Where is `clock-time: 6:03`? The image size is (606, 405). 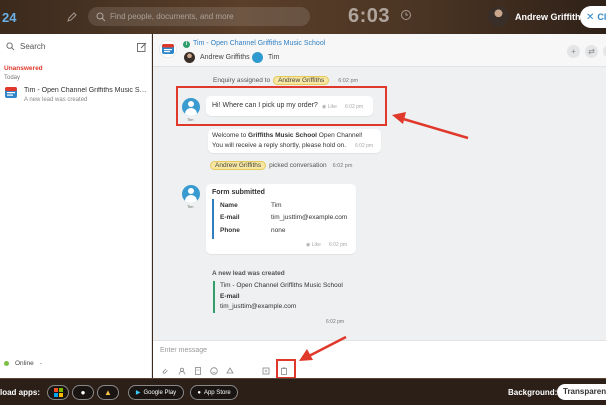 clock-time: 6:03 is located at coordinates (369, 16).